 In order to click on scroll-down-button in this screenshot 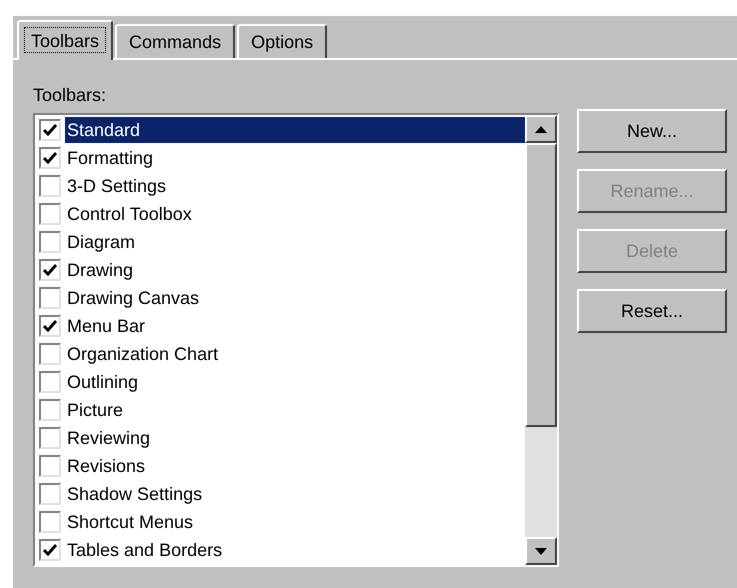, I will do `click(541, 551)`.